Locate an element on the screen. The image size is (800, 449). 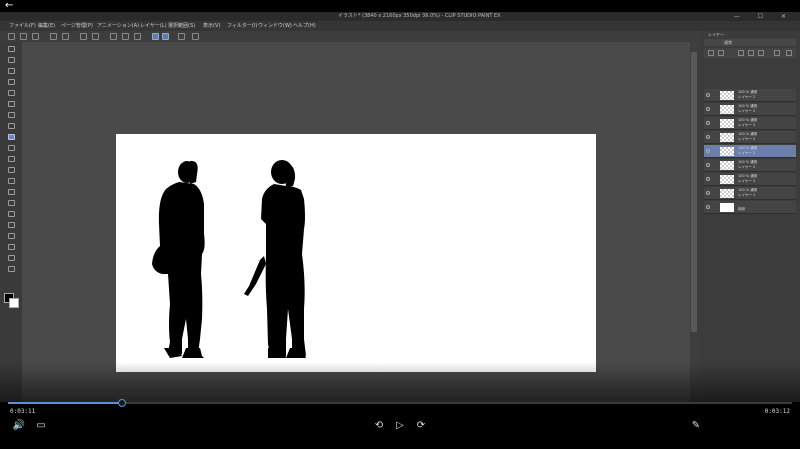
layer-row-selected: 100 % 通常 レイヤー 2 is located at coordinates (750, 151).